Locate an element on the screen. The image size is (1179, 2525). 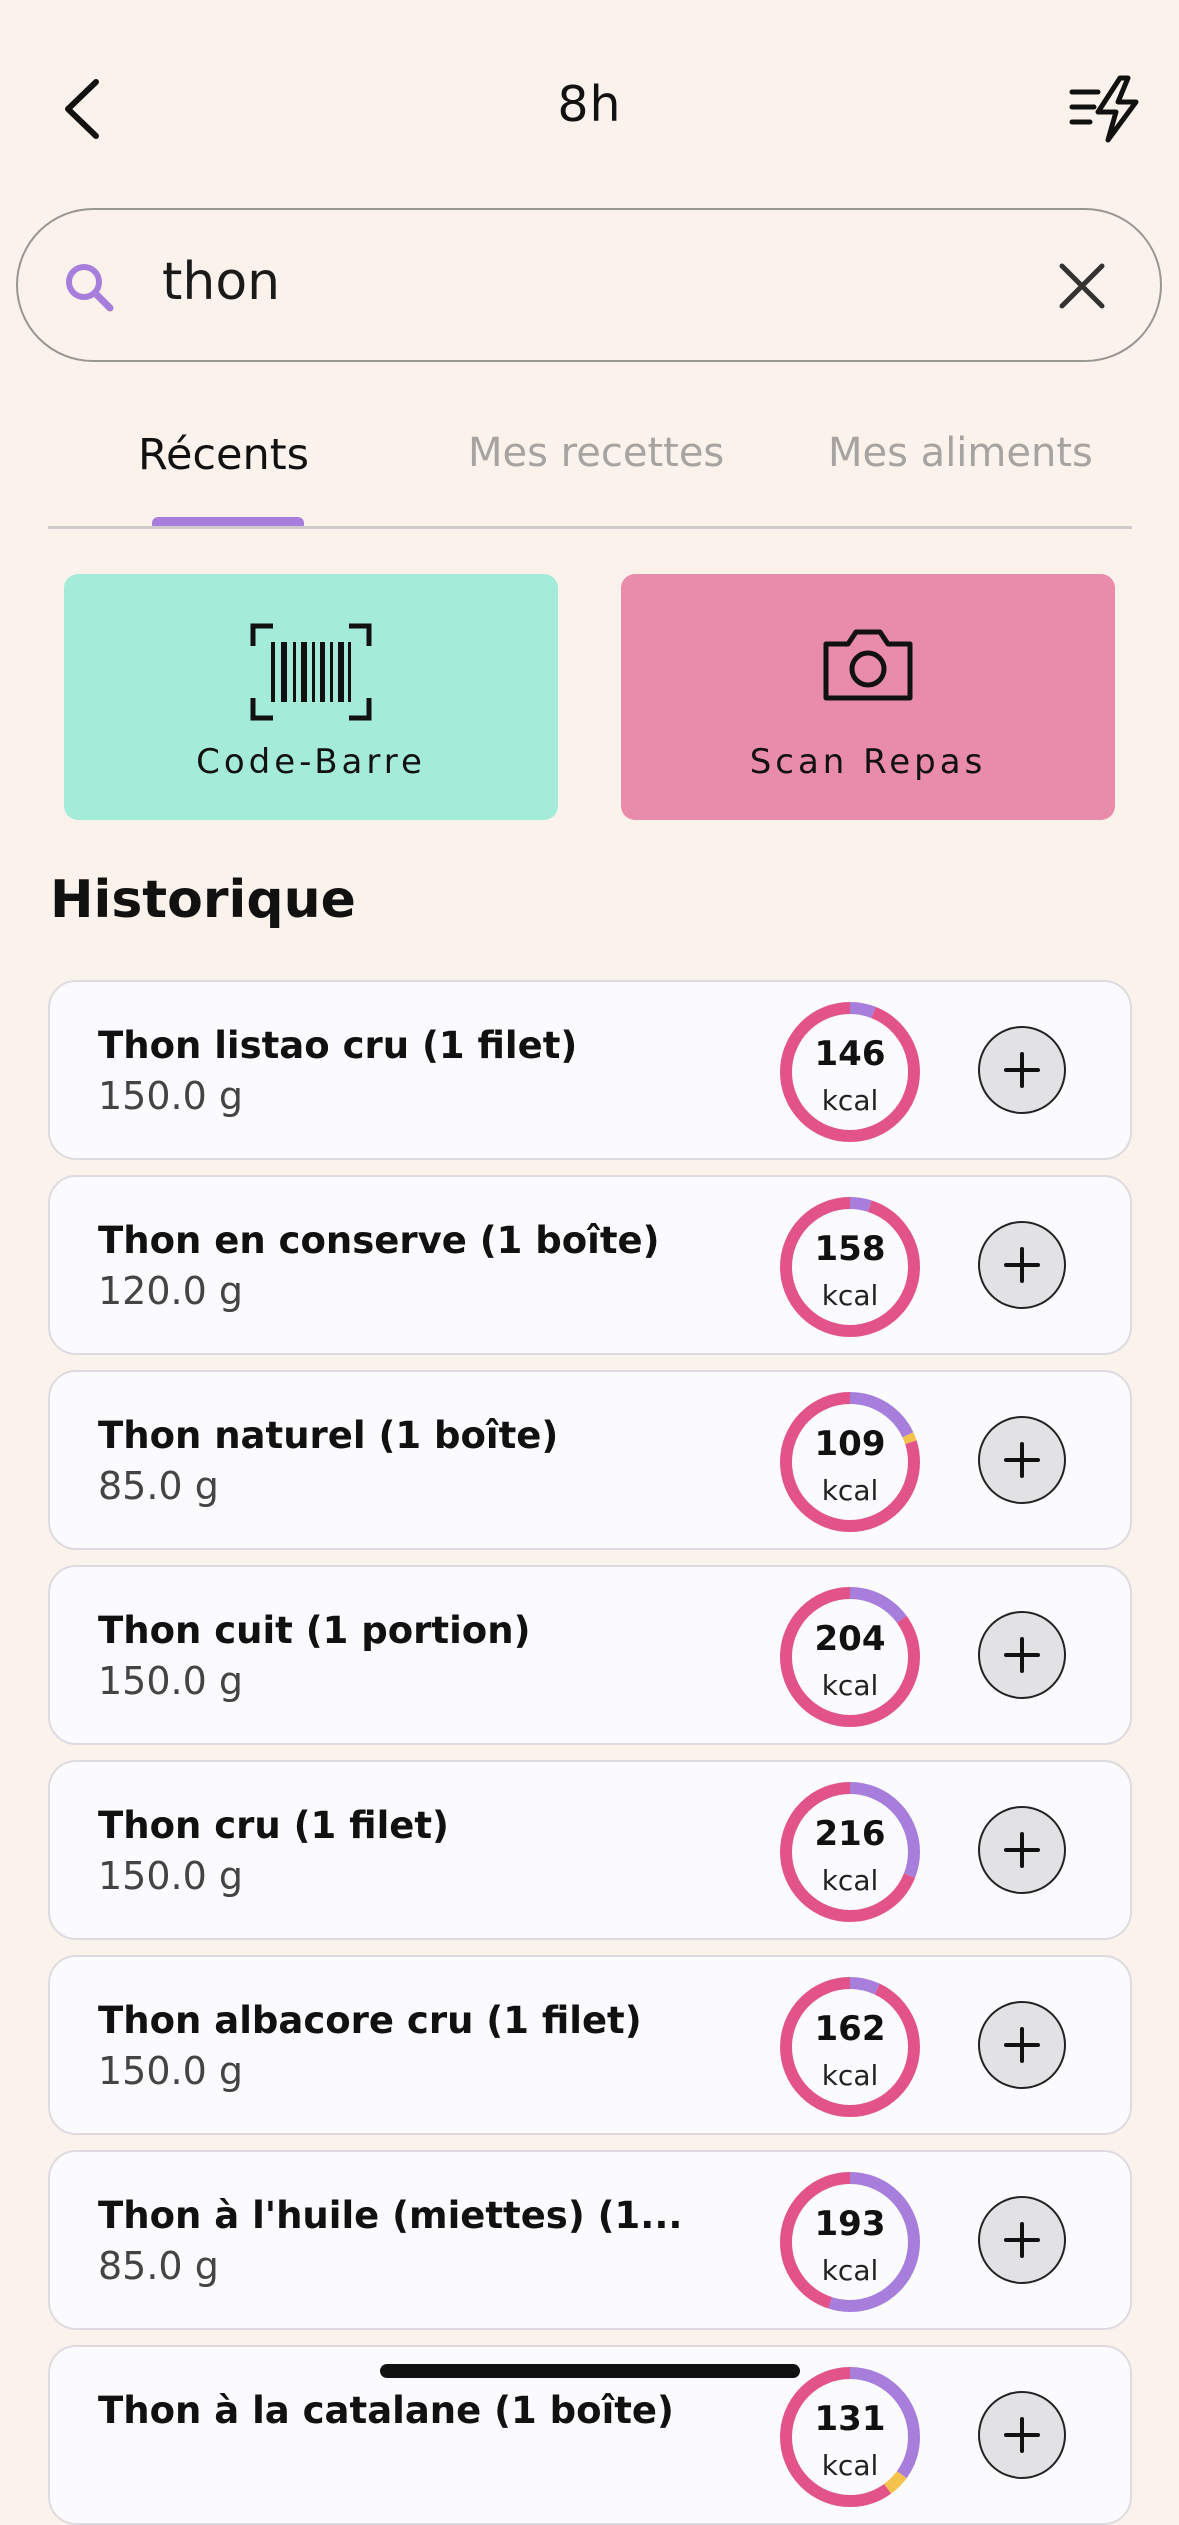
food-name: Thon à la catalane (1 boîte) is located at coordinates (386, 2410).